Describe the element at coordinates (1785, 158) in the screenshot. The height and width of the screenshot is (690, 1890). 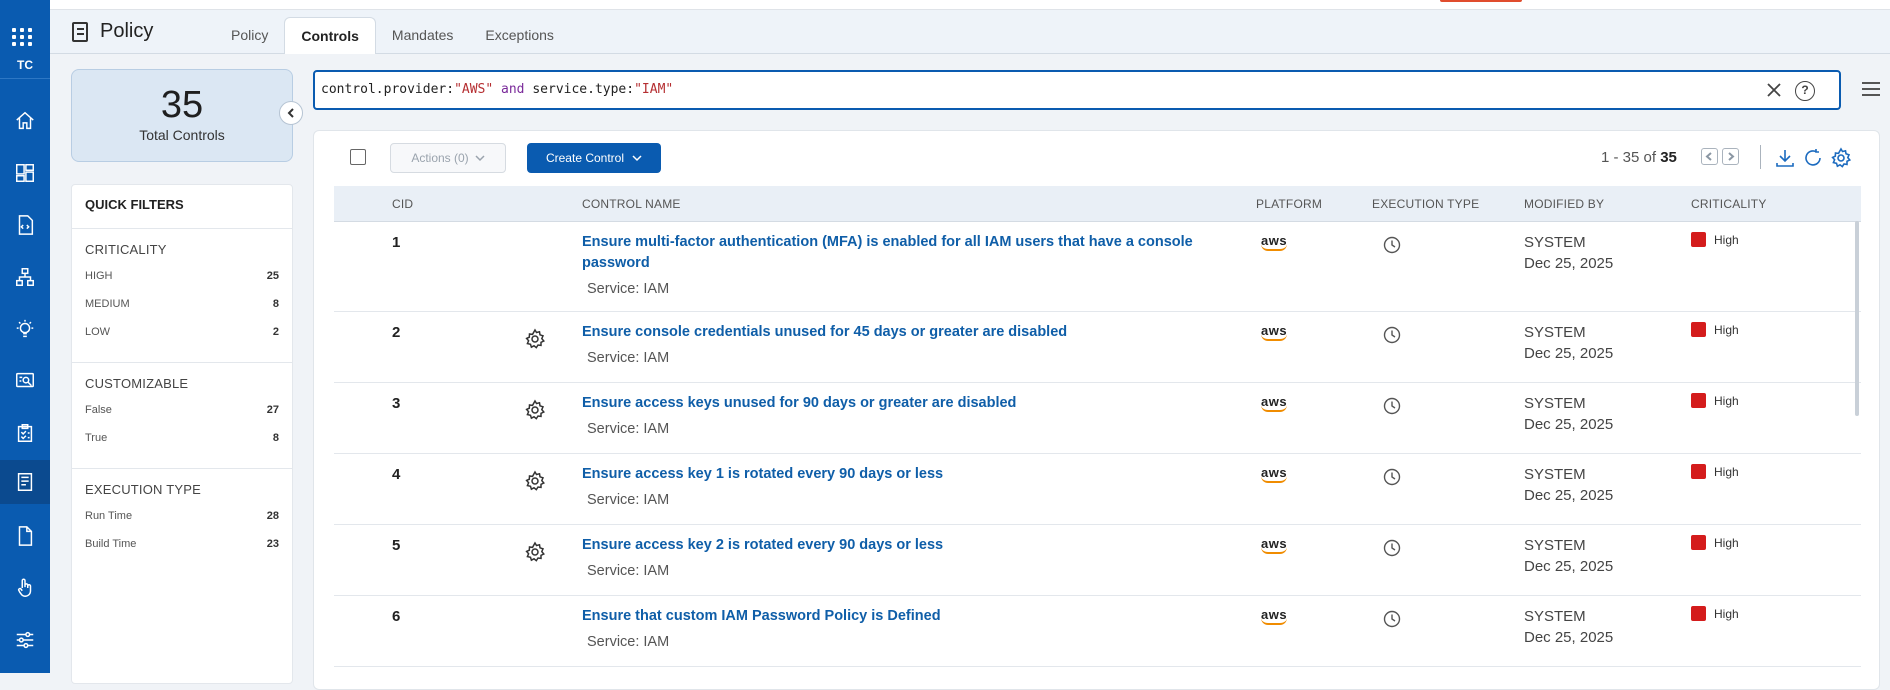
I see `download-icon` at that location.